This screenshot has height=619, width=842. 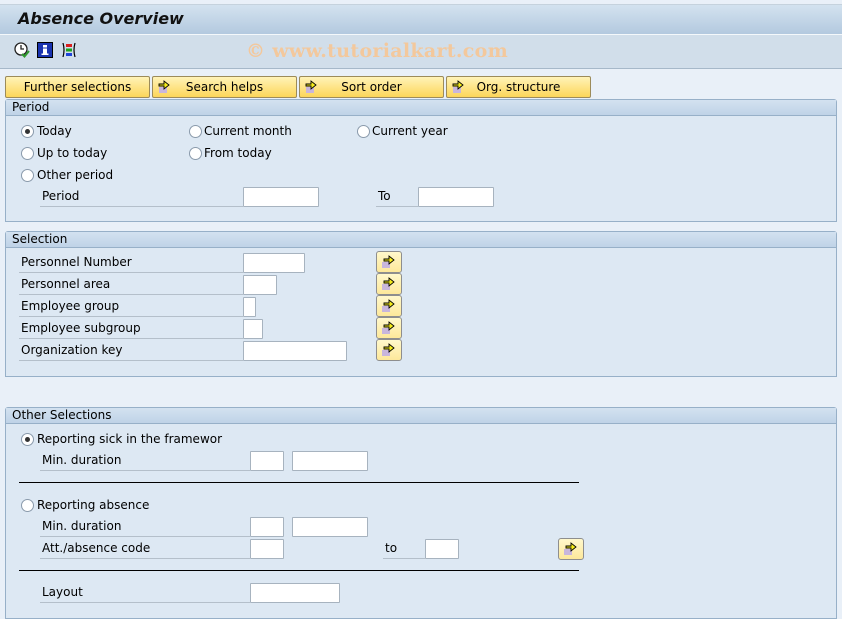 I want to click on organization-key-multiple-selection-button, so click(x=389, y=350).